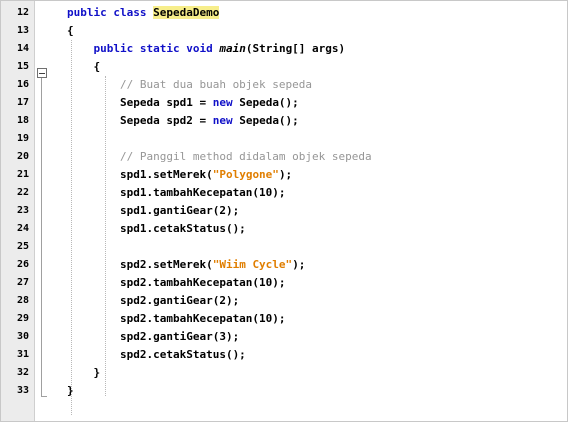 This screenshot has height=422, width=568. I want to click on code-text: spd1.cetakStatus();, so click(156, 229).